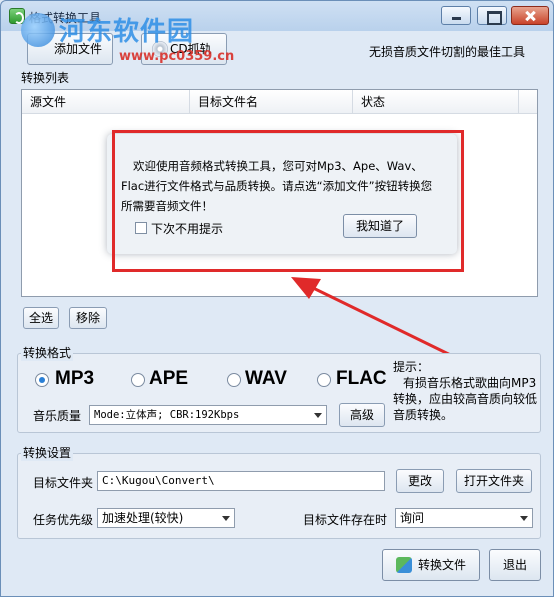 The height and width of the screenshot is (597, 554). I want to click on convert-button: 转换文件, so click(431, 565).